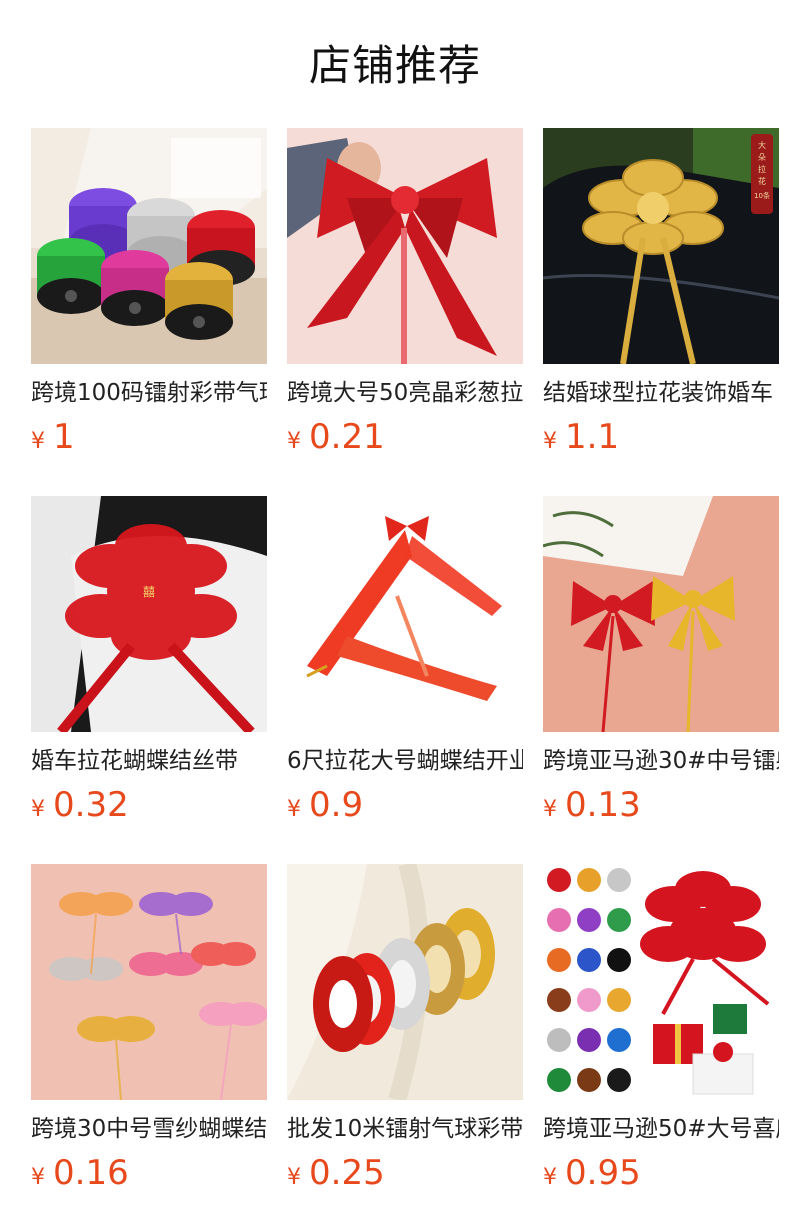 The width and height of the screenshot is (790, 1232). I want to click on product-name: 跨境大号50亮晶彩葱拉花, so click(405, 393).